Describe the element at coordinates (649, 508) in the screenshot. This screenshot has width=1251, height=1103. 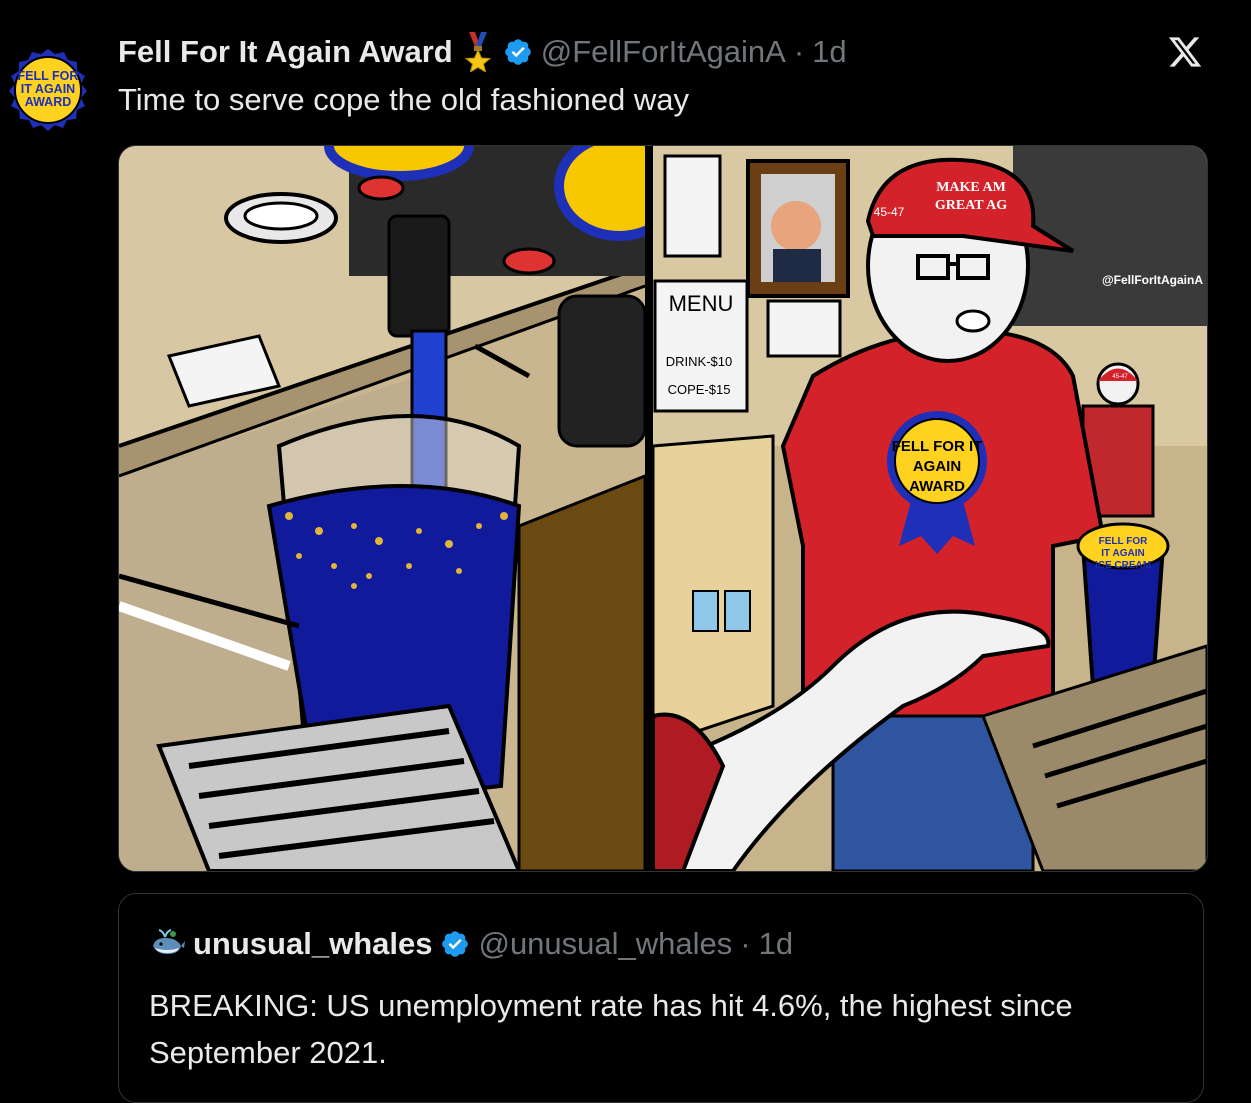
I see `panel-divider` at that location.